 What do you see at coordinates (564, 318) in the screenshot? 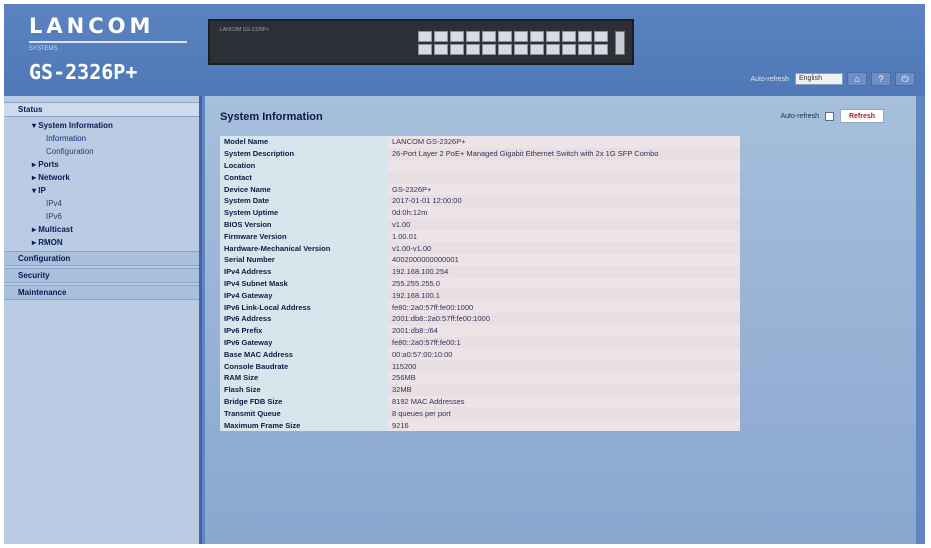
I see `row-value: 2001:db8::2a0:57ff:fe00:1000` at bounding box center [564, 318].